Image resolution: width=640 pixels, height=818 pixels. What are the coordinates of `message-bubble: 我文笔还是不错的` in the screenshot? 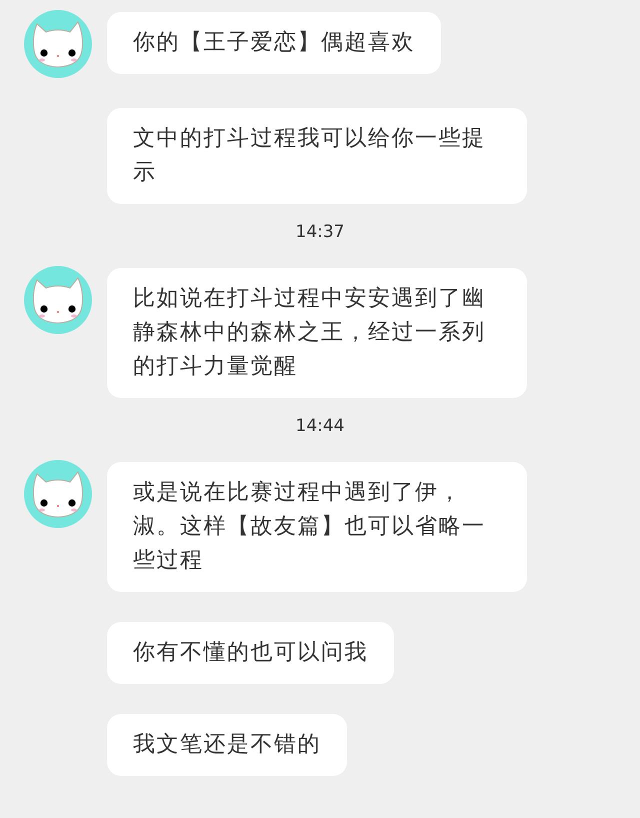 It's located at (227, 745).